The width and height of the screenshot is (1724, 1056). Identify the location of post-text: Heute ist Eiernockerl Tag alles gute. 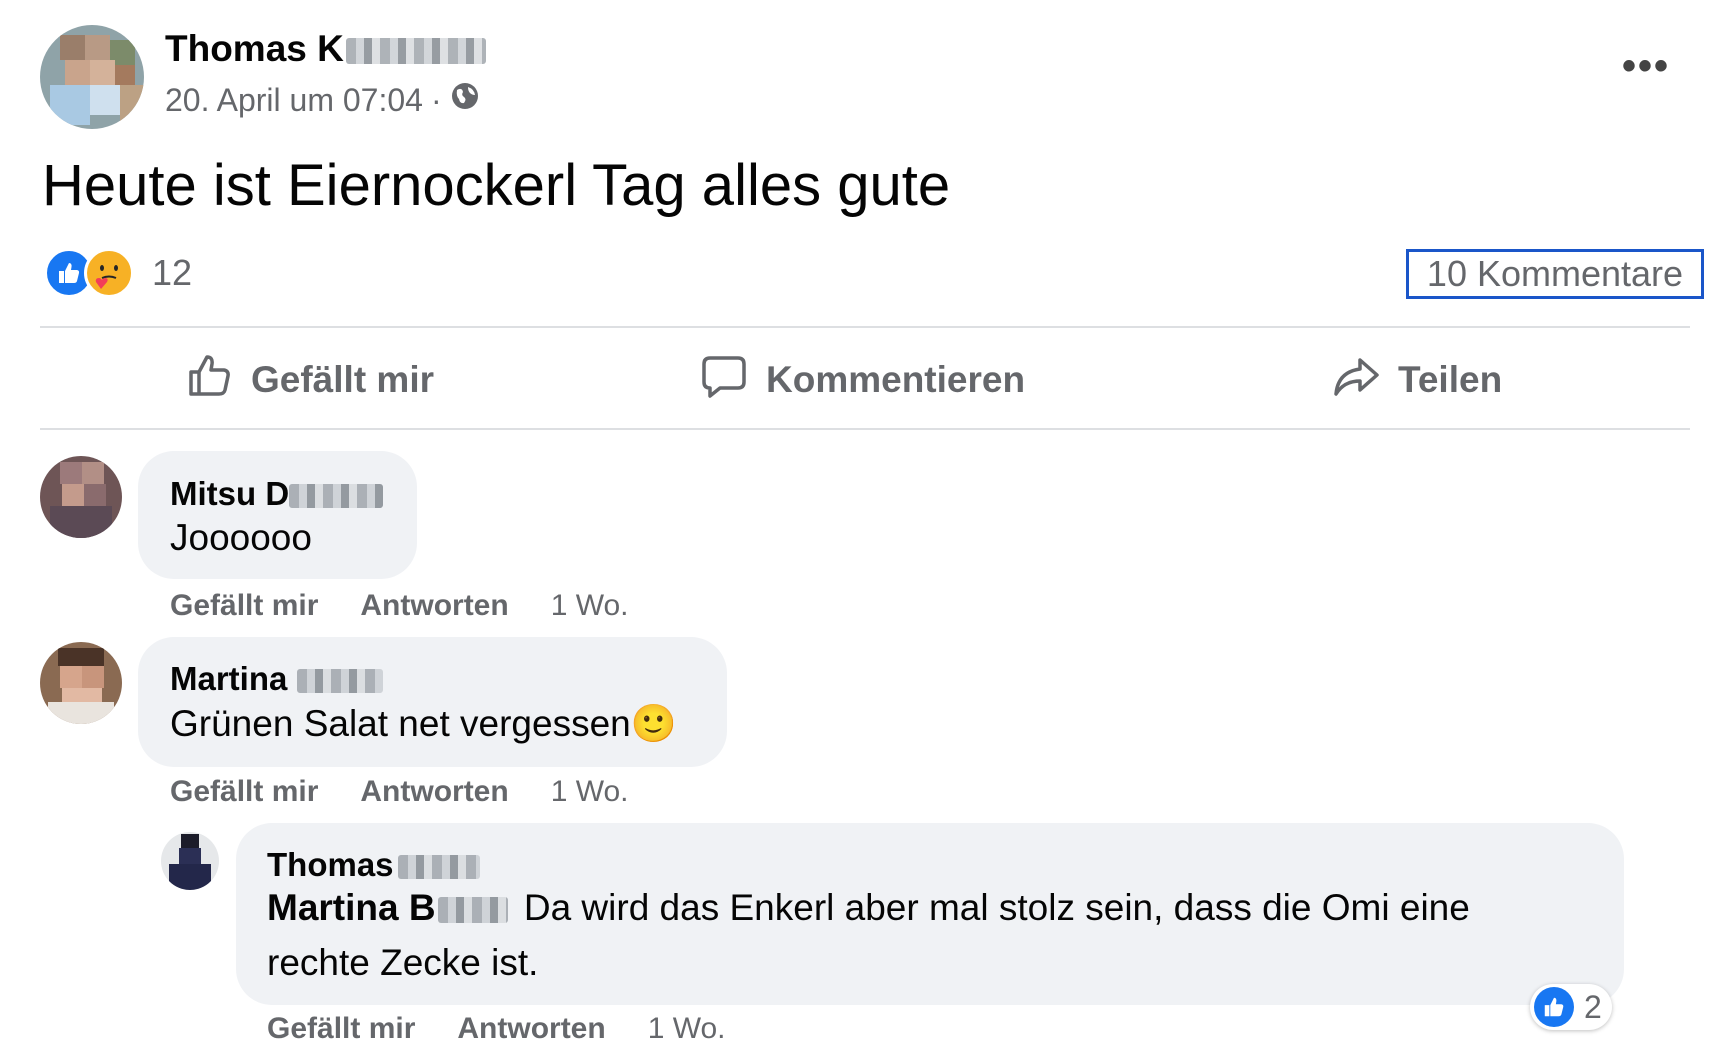
(496, 185).